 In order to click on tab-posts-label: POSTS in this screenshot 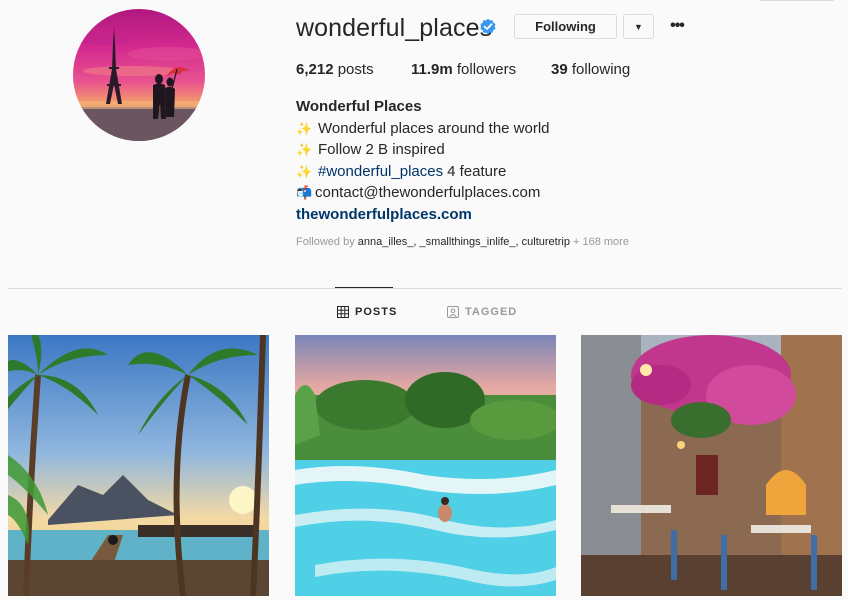, I will do `click(376, 312)`.